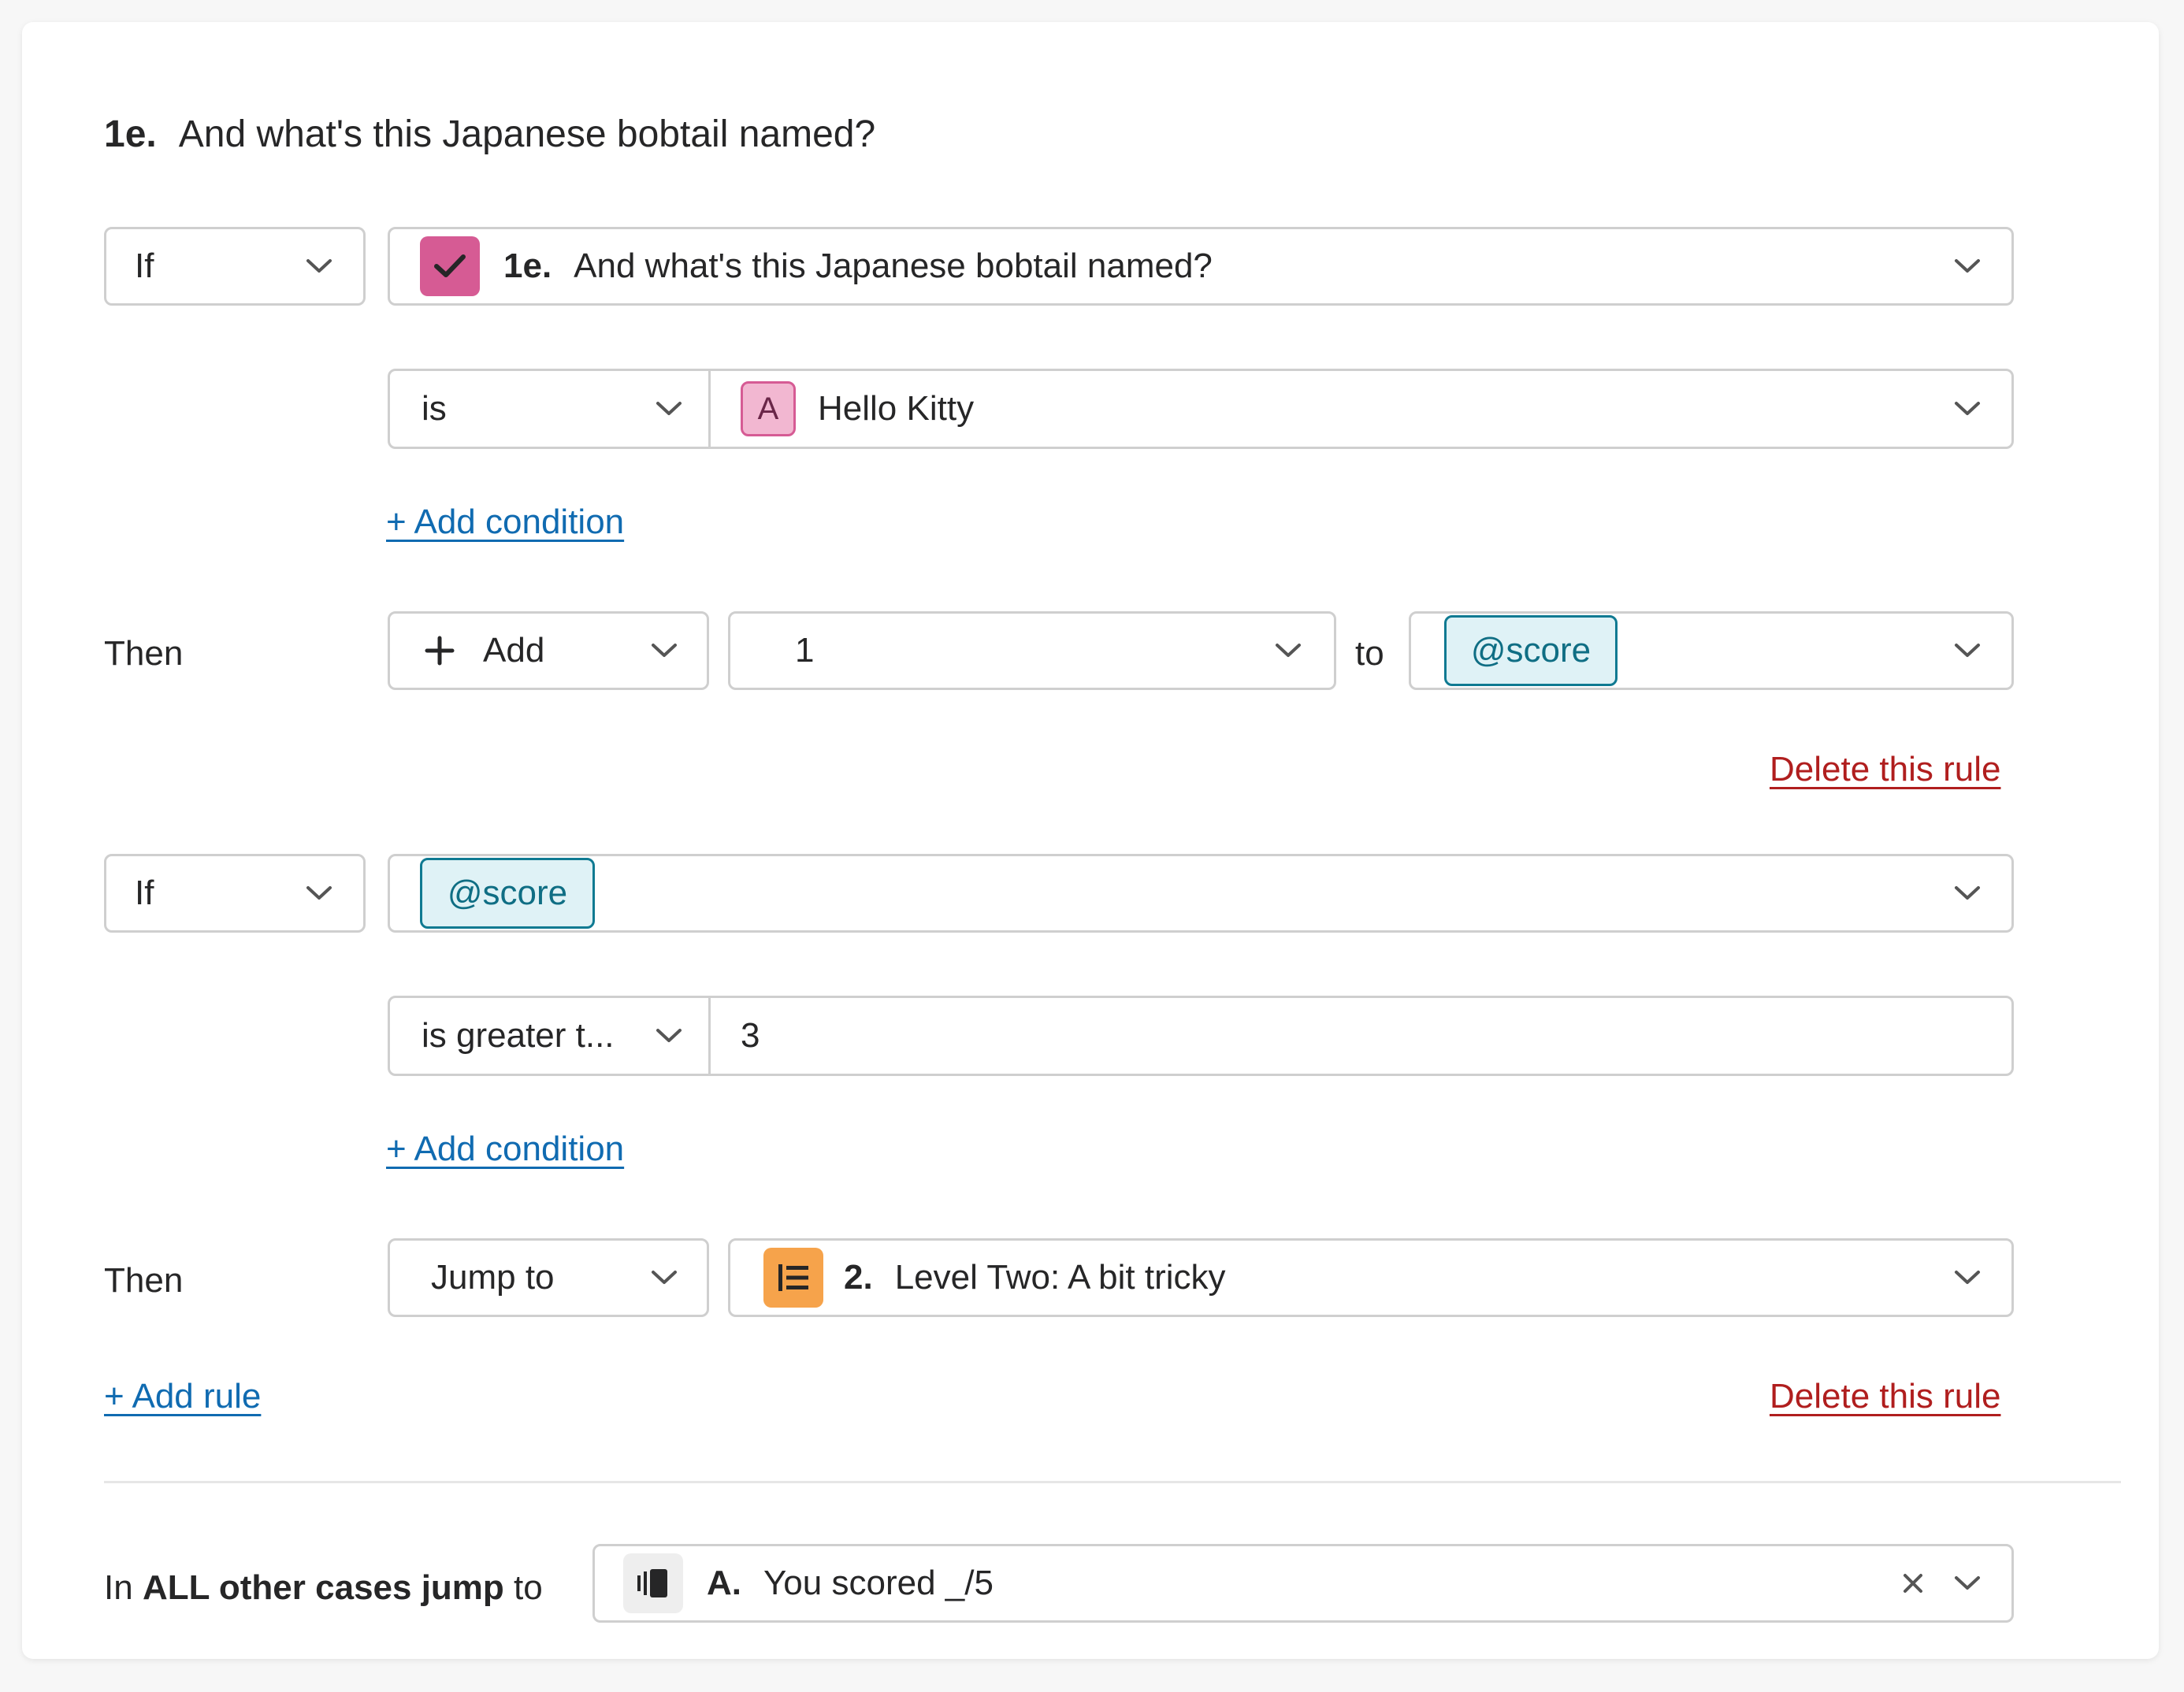 This screenshot has width=2184, height=1692. I want to click on fallback-label: In ALL other cases jump to, so click(323, 1588).